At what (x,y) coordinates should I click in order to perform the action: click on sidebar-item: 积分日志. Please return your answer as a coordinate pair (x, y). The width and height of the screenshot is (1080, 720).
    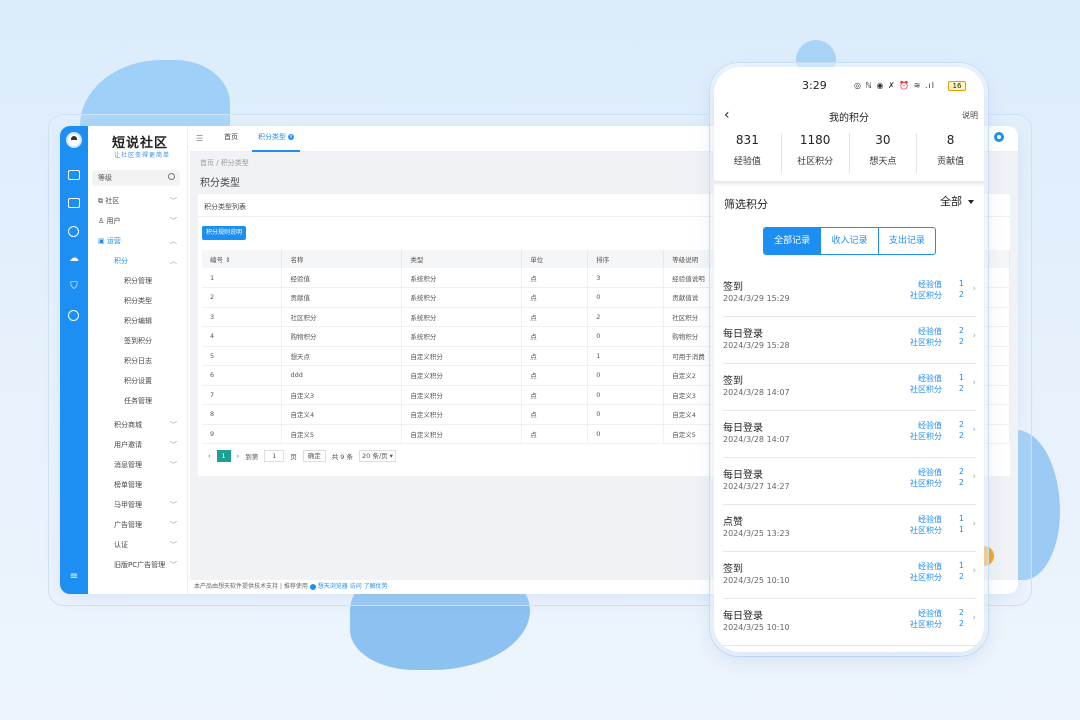
    Looking at the image, I should click on (155, 361).